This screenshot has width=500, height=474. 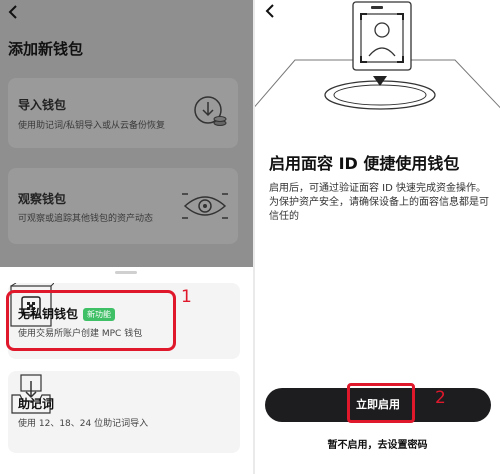 What do you see at coordinates (377, 55) in the screenshot?
I see `face-id-phone-icon` at bounding box center [377, 55].